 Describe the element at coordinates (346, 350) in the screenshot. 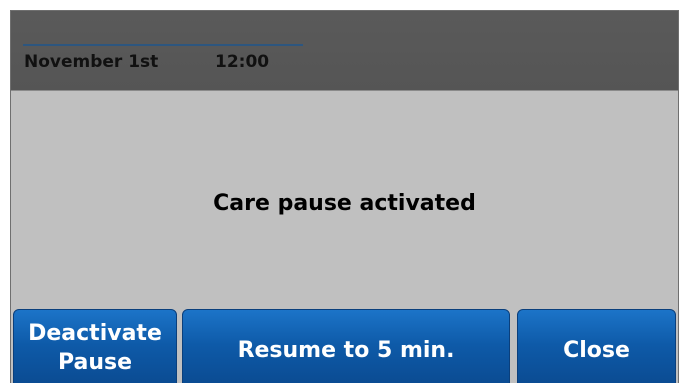

I see `resume-button-label: Resume to 5 min.` at that location.